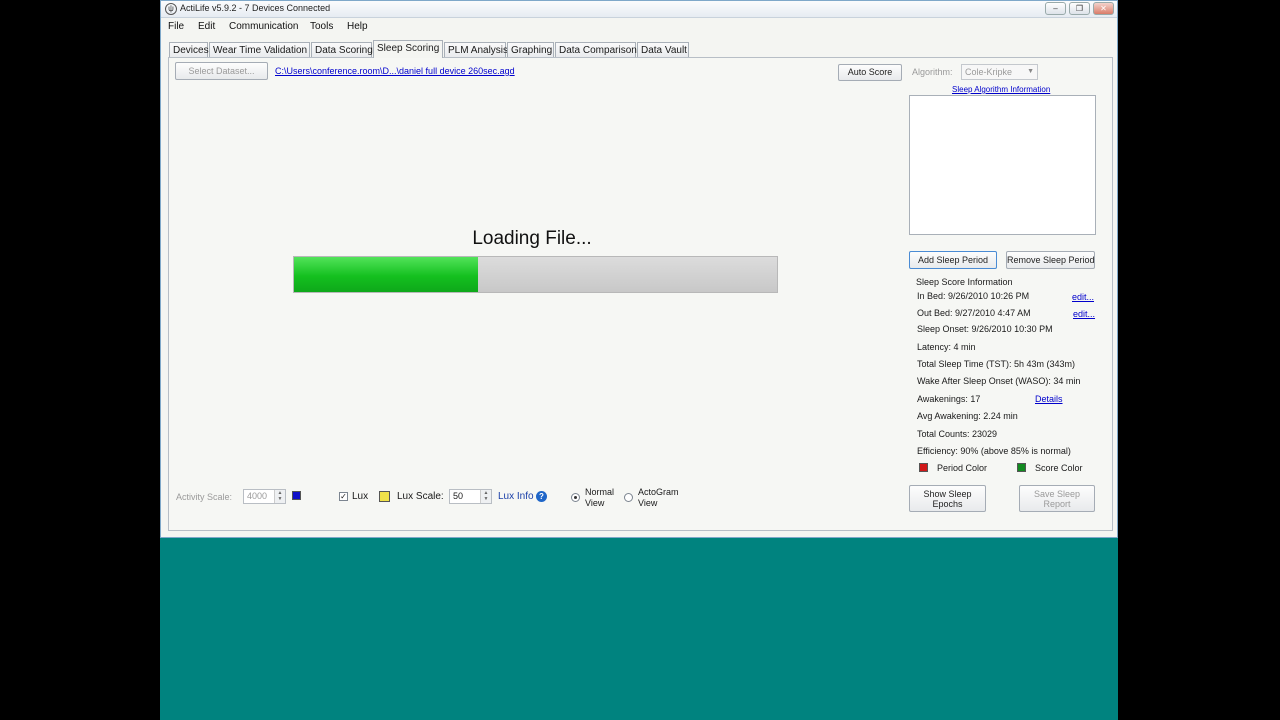 The width and height of the screenshot is (1280, 720). What do you see at coordinates (989, 72) in the screenshot?
I see `algorithm-value: Cole-Kripke` at bounding box center [989, 72].